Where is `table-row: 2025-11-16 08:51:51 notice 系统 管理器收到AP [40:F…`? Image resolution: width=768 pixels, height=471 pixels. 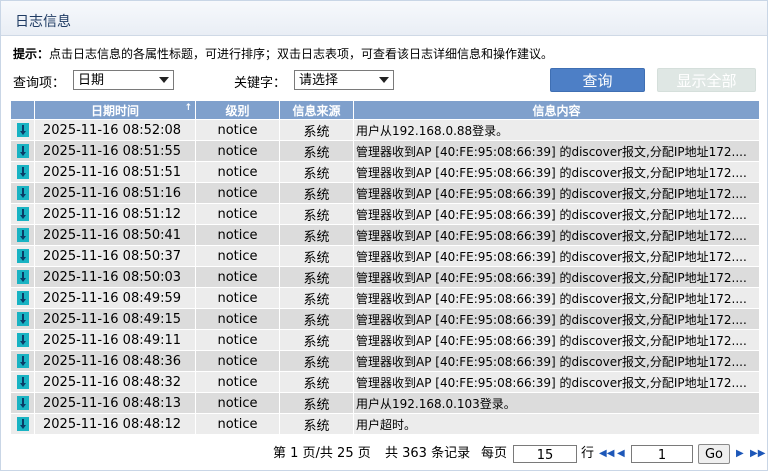 table-row: 2025-11-16 08:51:51 notice 系统 管理器收到AP [40:F… is located at coordinates (385, 172).